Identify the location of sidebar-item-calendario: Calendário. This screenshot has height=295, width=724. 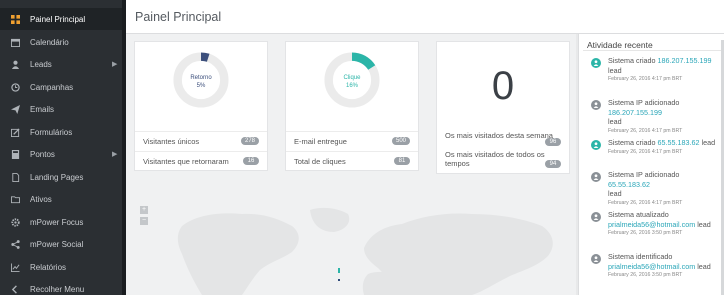
(61, 42).